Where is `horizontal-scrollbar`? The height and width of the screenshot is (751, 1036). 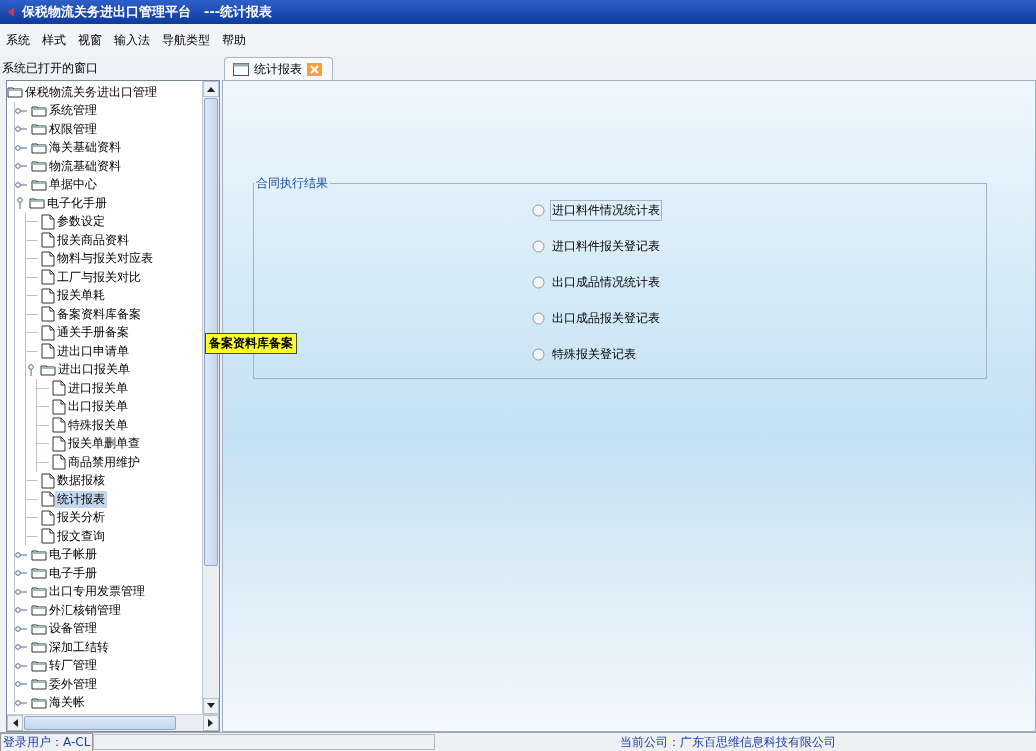 horizontal-scrollbar is located at coordinates (113, 722).